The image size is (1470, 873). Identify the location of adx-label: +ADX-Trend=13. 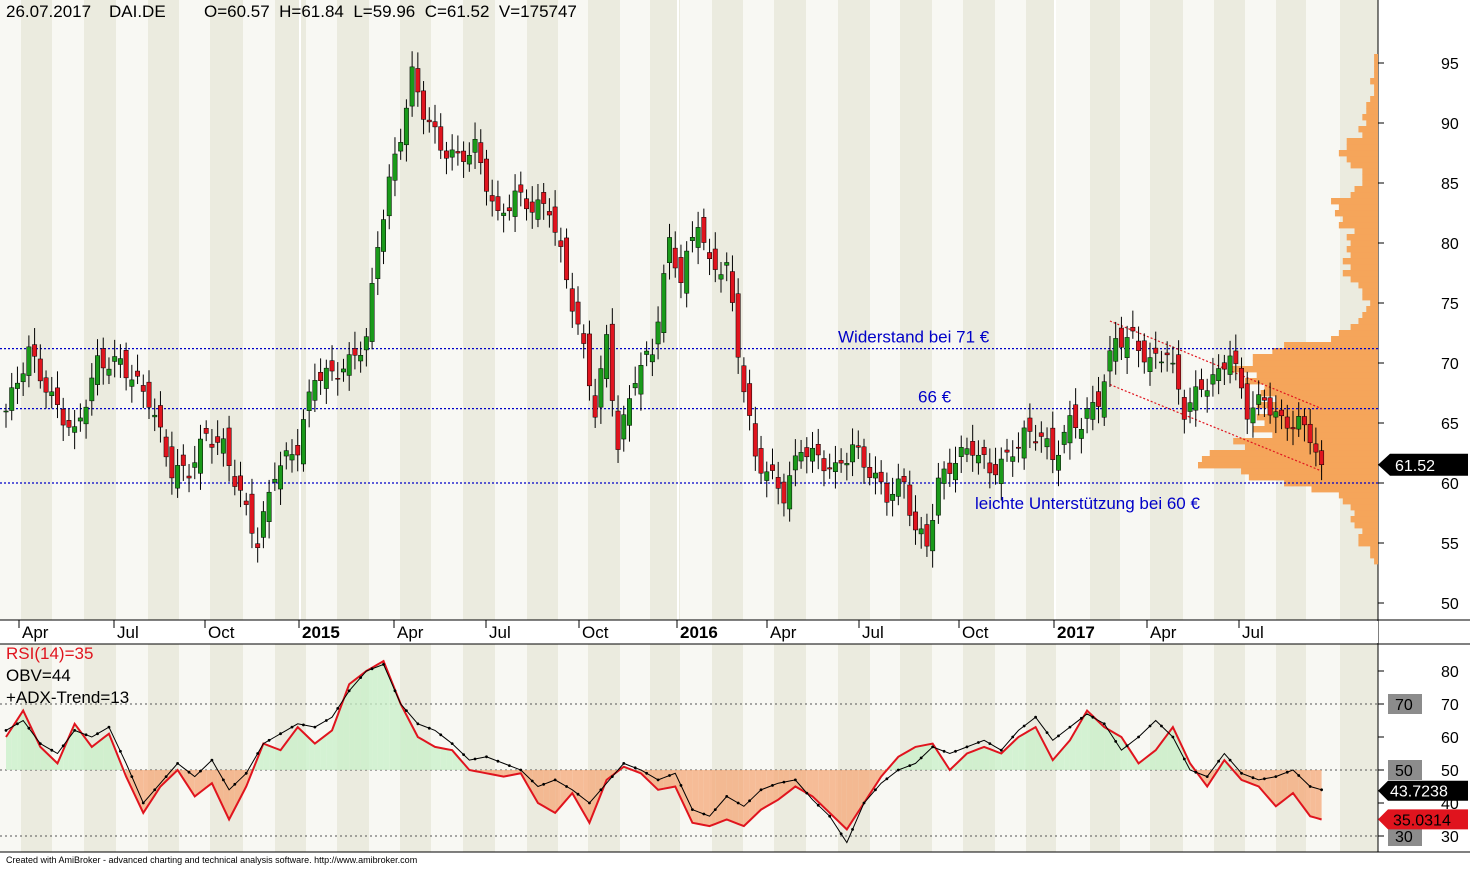
(68, 697).